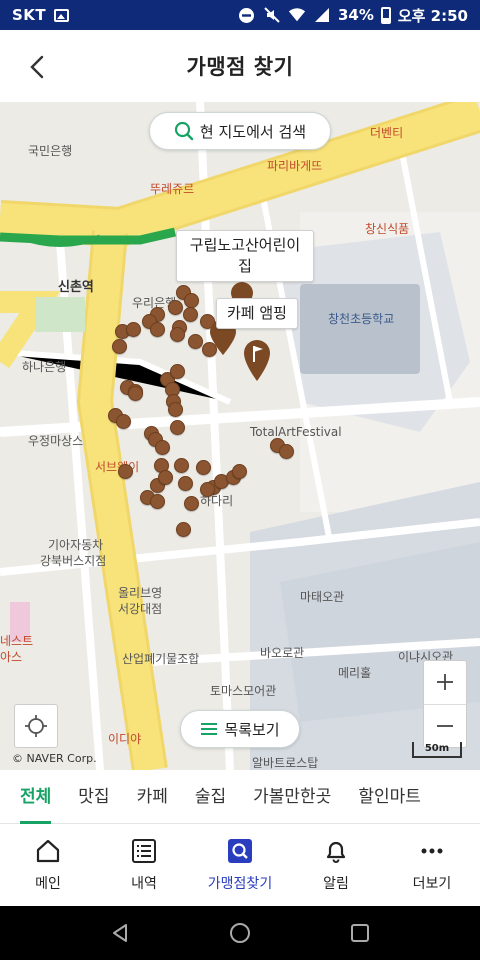 Image resolution: width=480 pixels, height=960 pixels. Describe the element at coordinates (76, 287) in the screenshot. I see `map-label-sinchon-station: 신촌역` at that location.